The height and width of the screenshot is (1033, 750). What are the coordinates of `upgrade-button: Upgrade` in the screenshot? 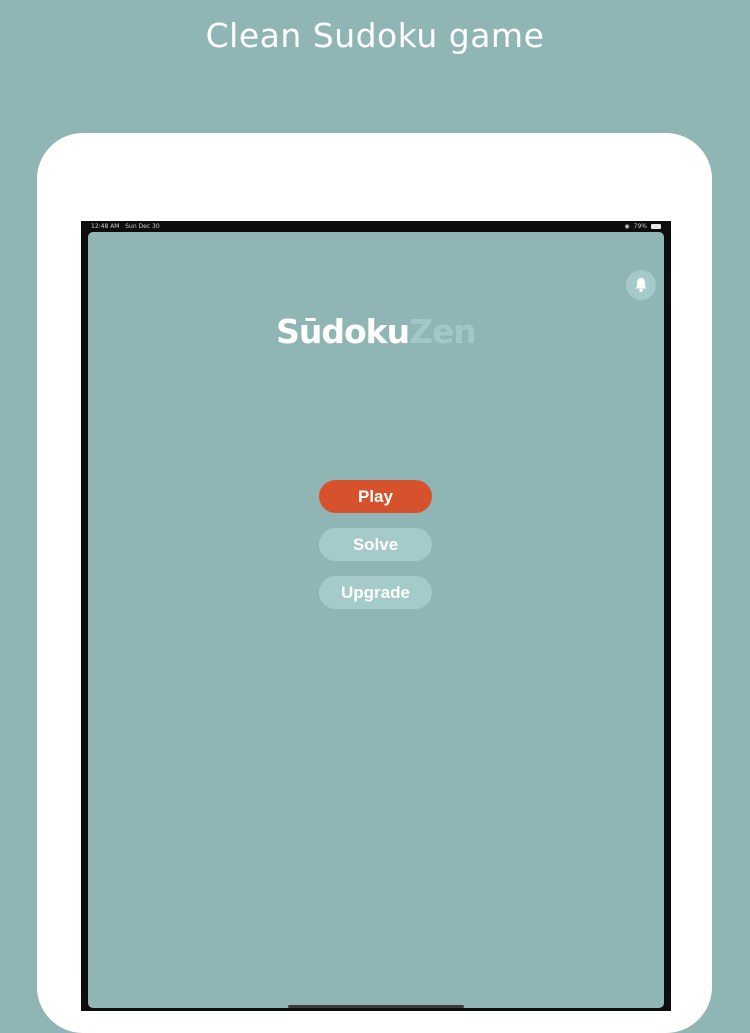 It's located at (375, 592).